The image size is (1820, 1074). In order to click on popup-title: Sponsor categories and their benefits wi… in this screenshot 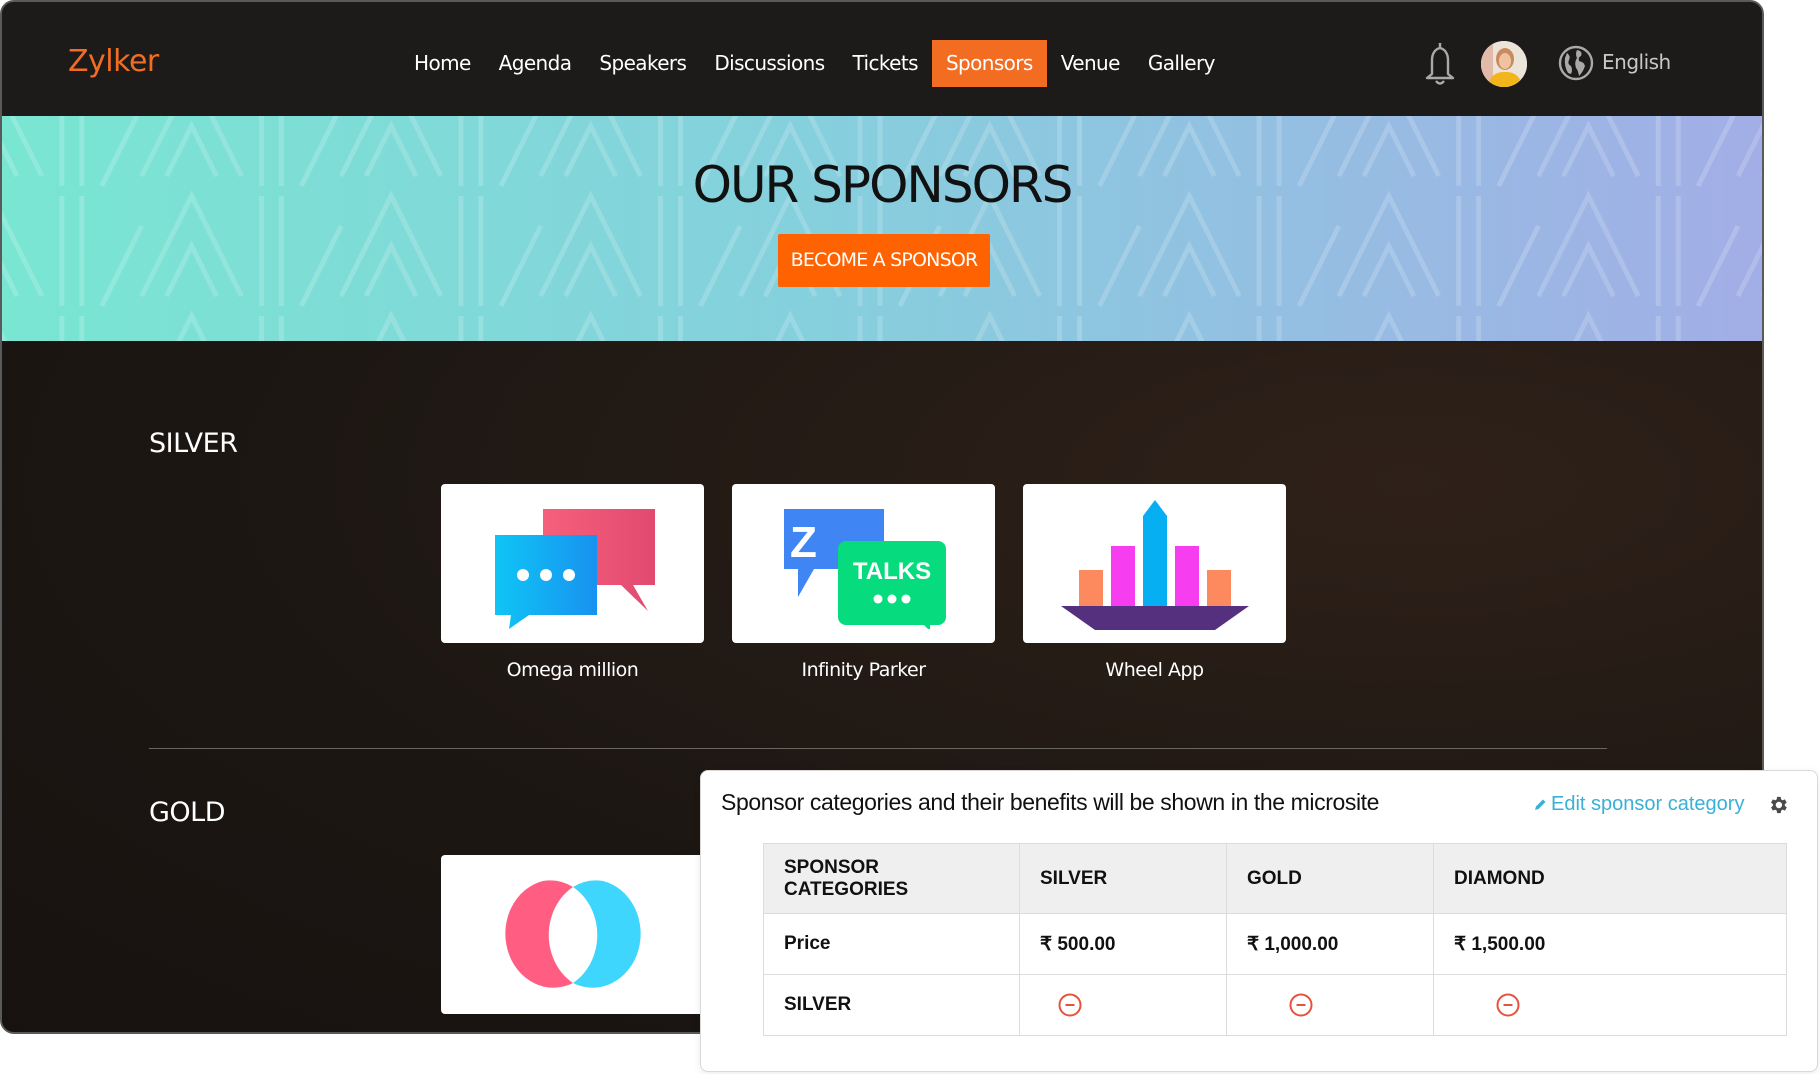, I will do `click(1050, 802)`.